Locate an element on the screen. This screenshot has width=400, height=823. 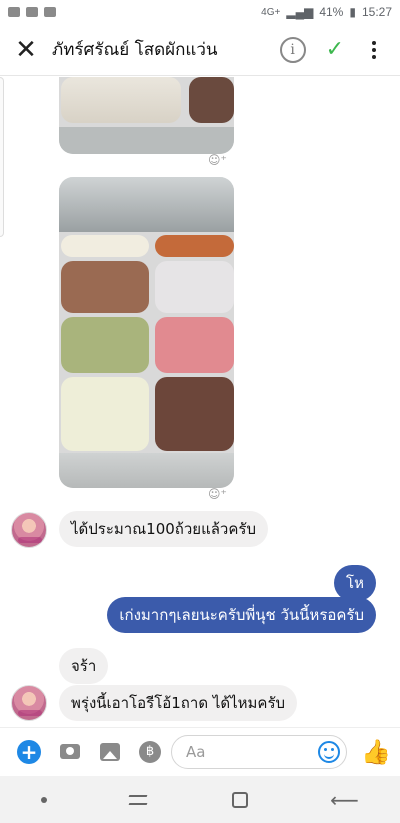
more-icon is located at coordinates (374, 49).